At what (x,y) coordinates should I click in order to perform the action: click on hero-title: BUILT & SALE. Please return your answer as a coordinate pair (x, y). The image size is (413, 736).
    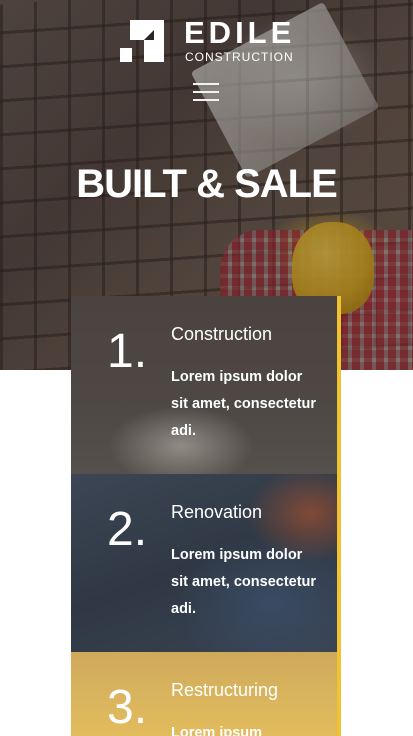
    Looking at the image, I should click on (207, 184).